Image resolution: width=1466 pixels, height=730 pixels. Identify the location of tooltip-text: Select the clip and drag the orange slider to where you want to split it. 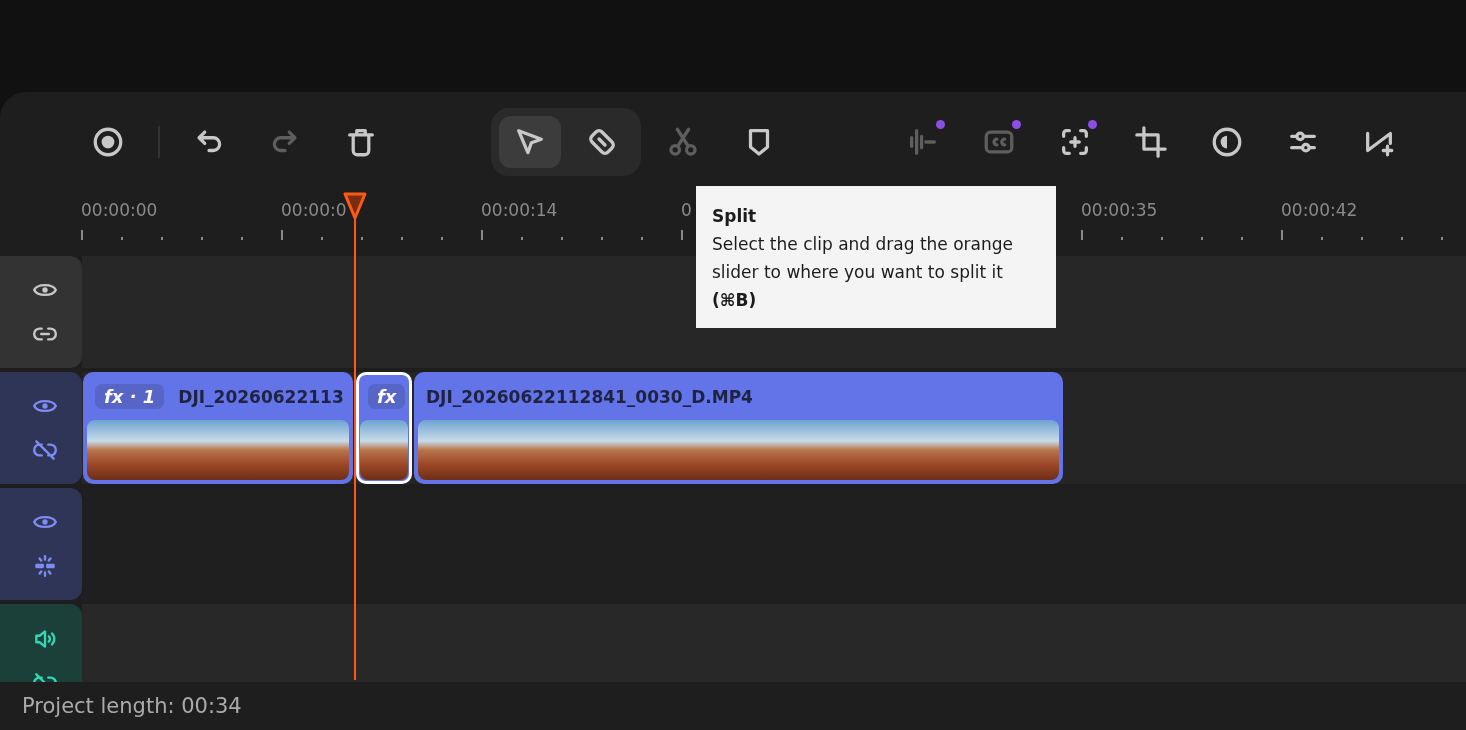
(863, 258).